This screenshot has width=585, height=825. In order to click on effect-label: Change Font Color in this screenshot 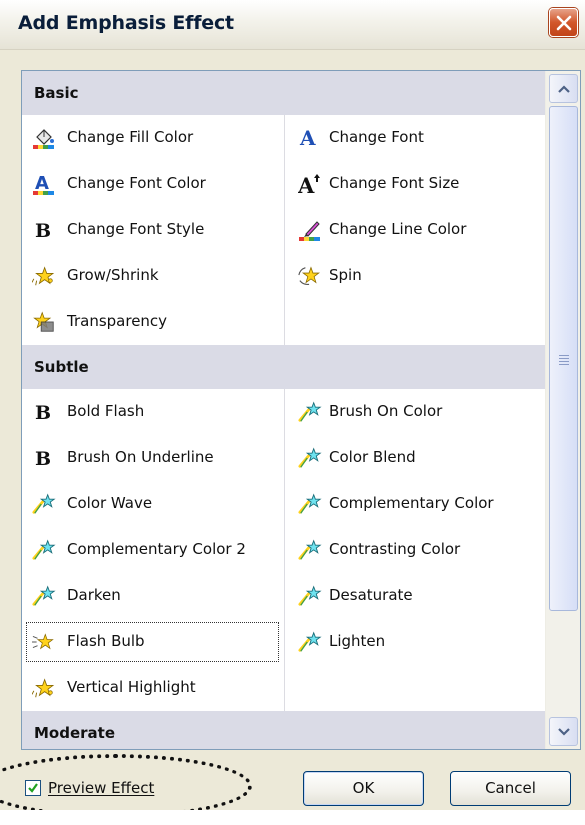, I will do `click(136, 183)`.